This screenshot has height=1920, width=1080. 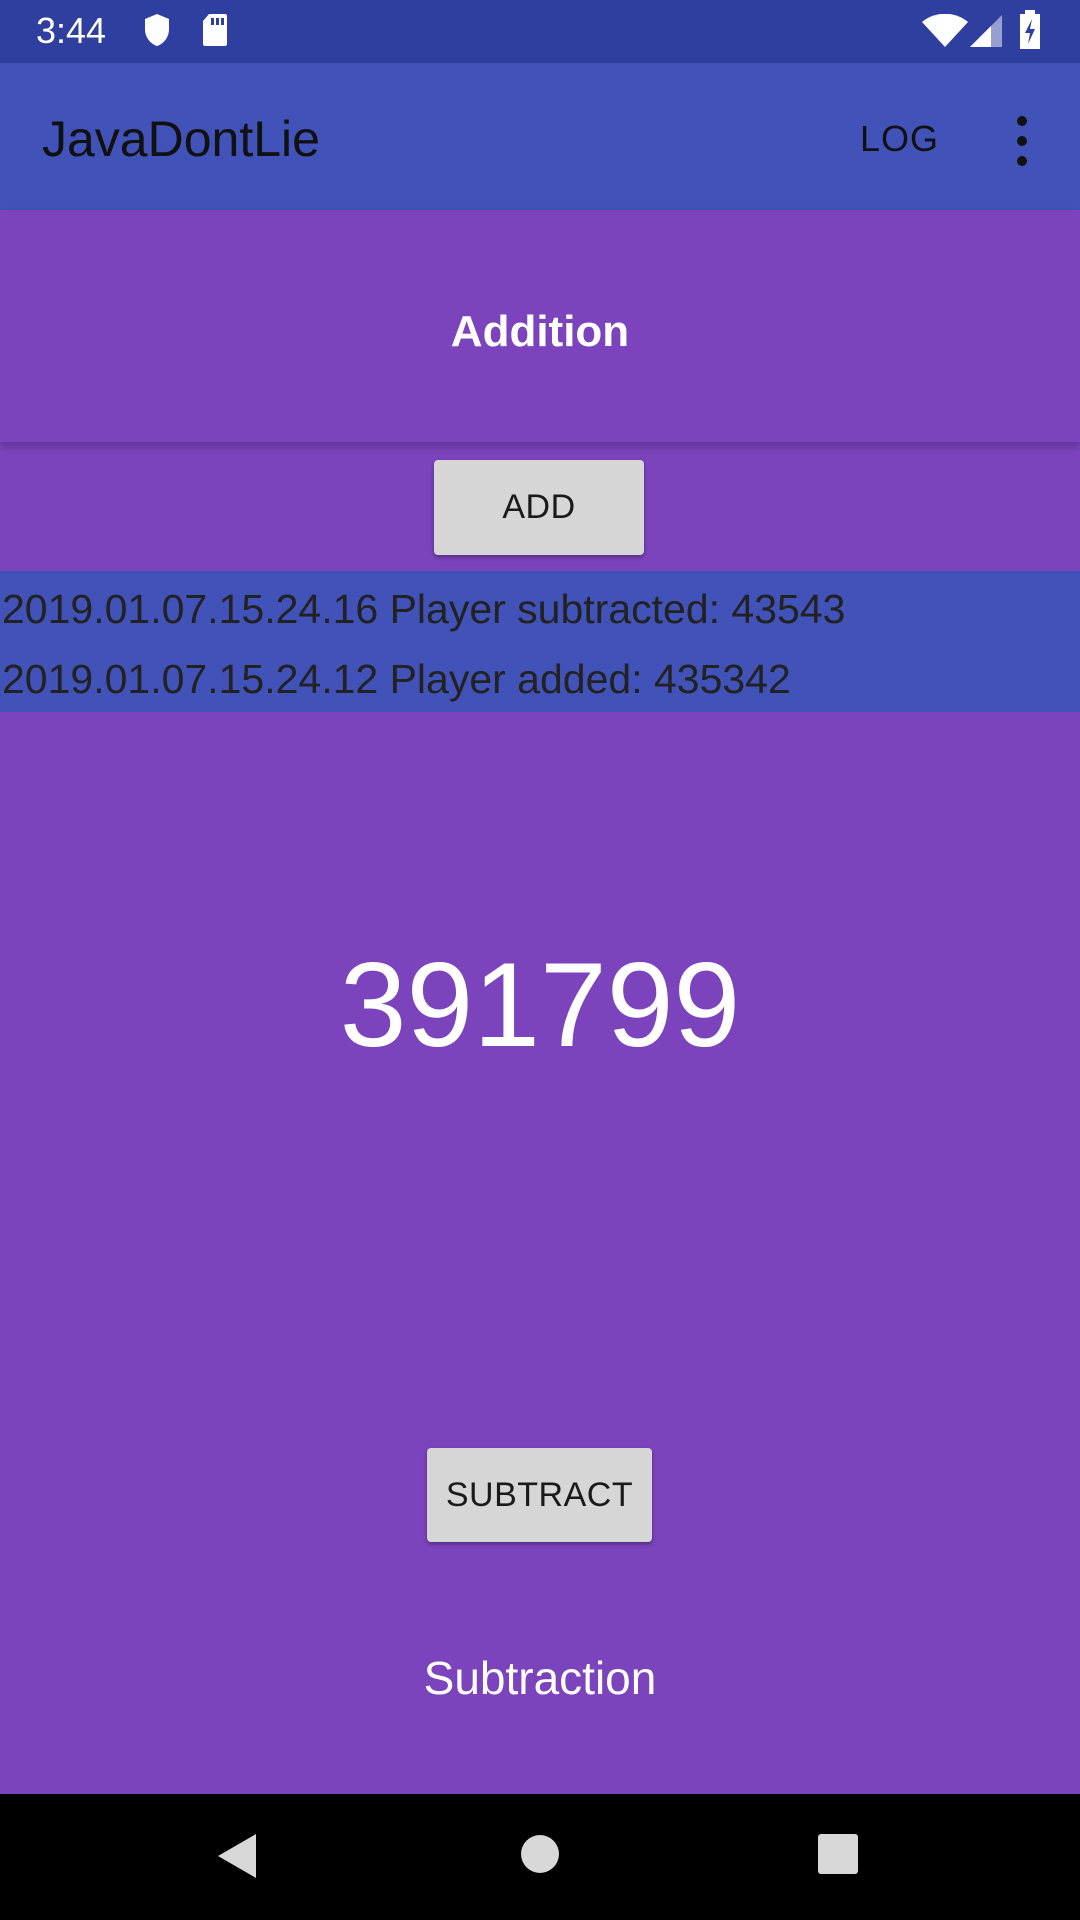 I want to click on app-bar: JavaDontLie LOG, so click(x=540, y=136).